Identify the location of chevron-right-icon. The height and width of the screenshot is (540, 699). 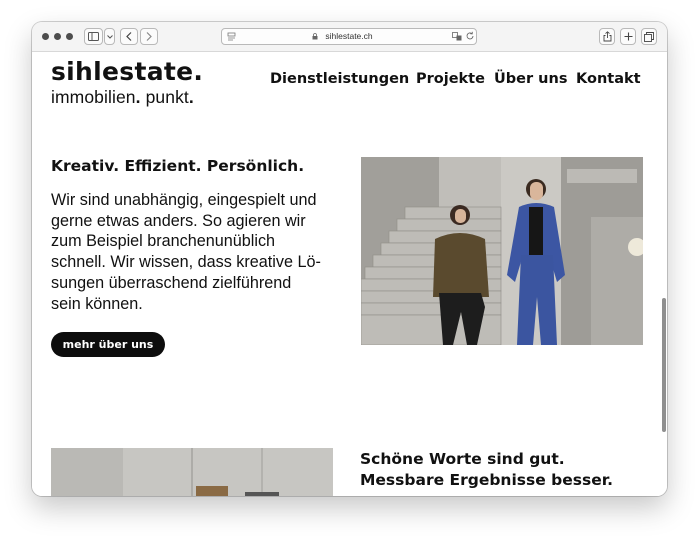
(149, 36).